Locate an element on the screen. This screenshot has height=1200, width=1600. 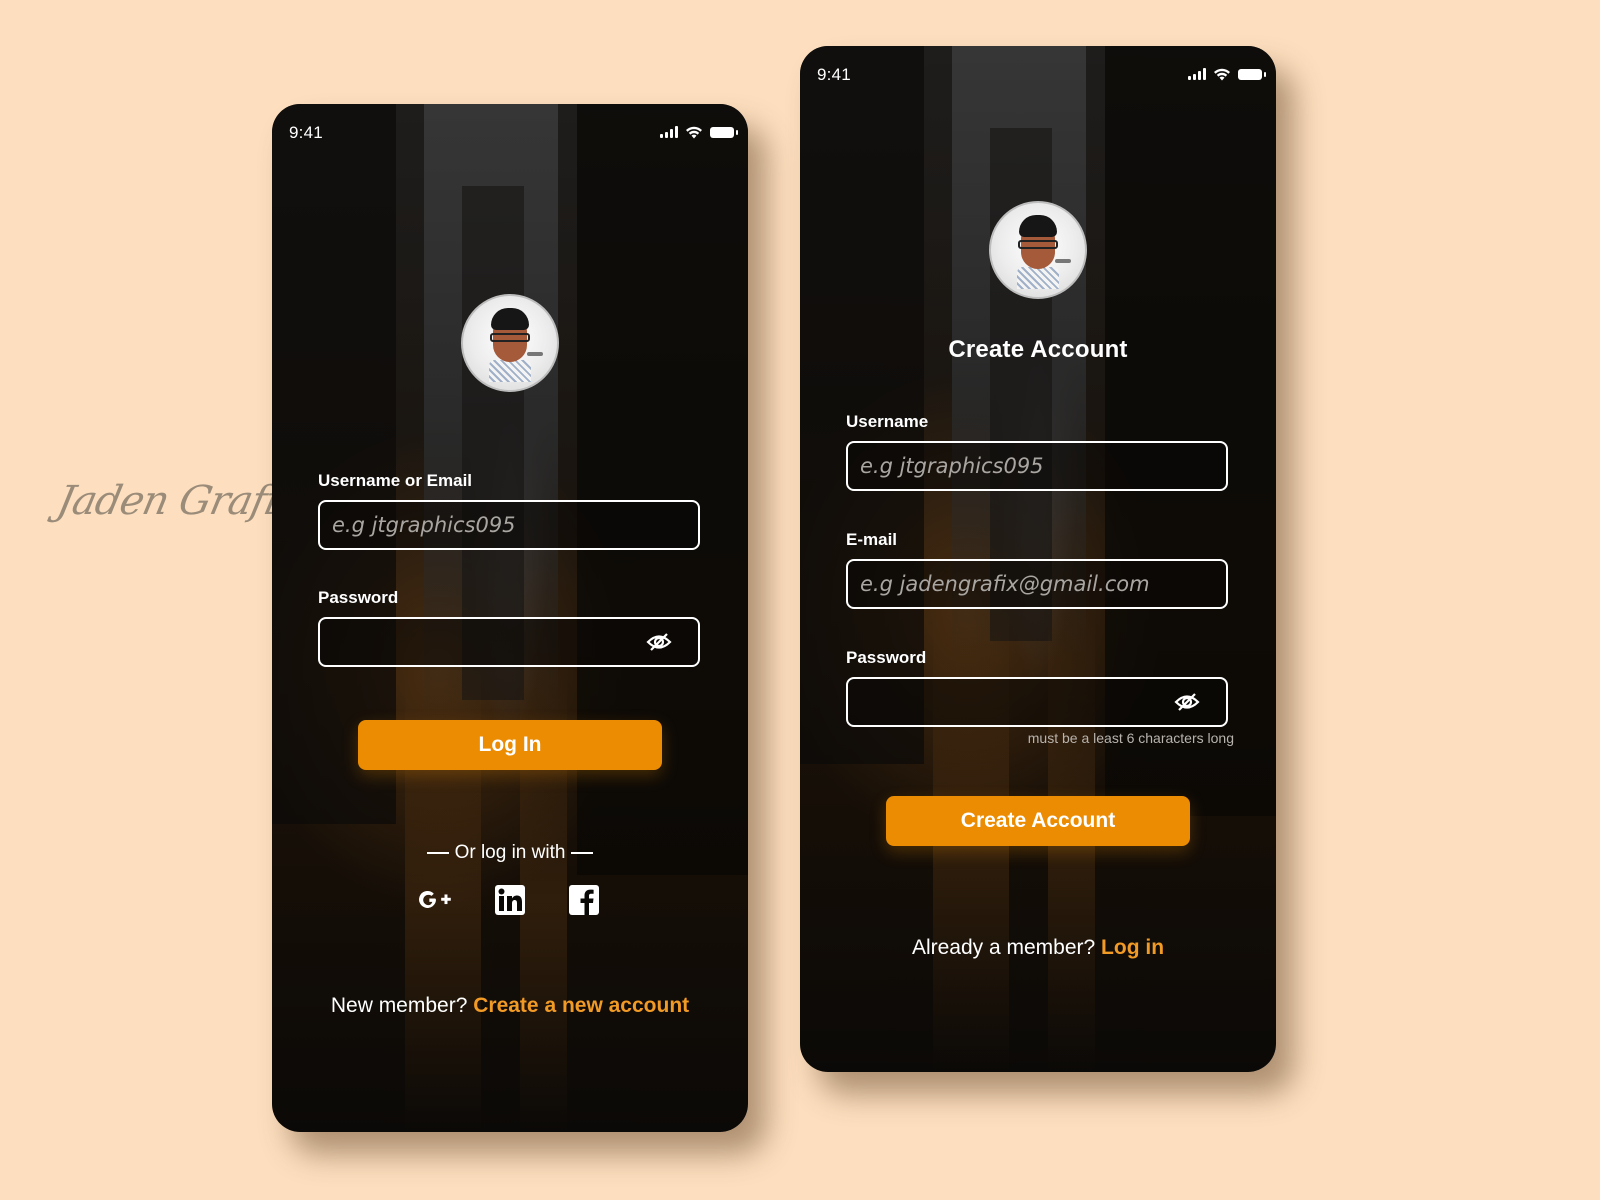
facebook-button is located at coordinates (584, 900).